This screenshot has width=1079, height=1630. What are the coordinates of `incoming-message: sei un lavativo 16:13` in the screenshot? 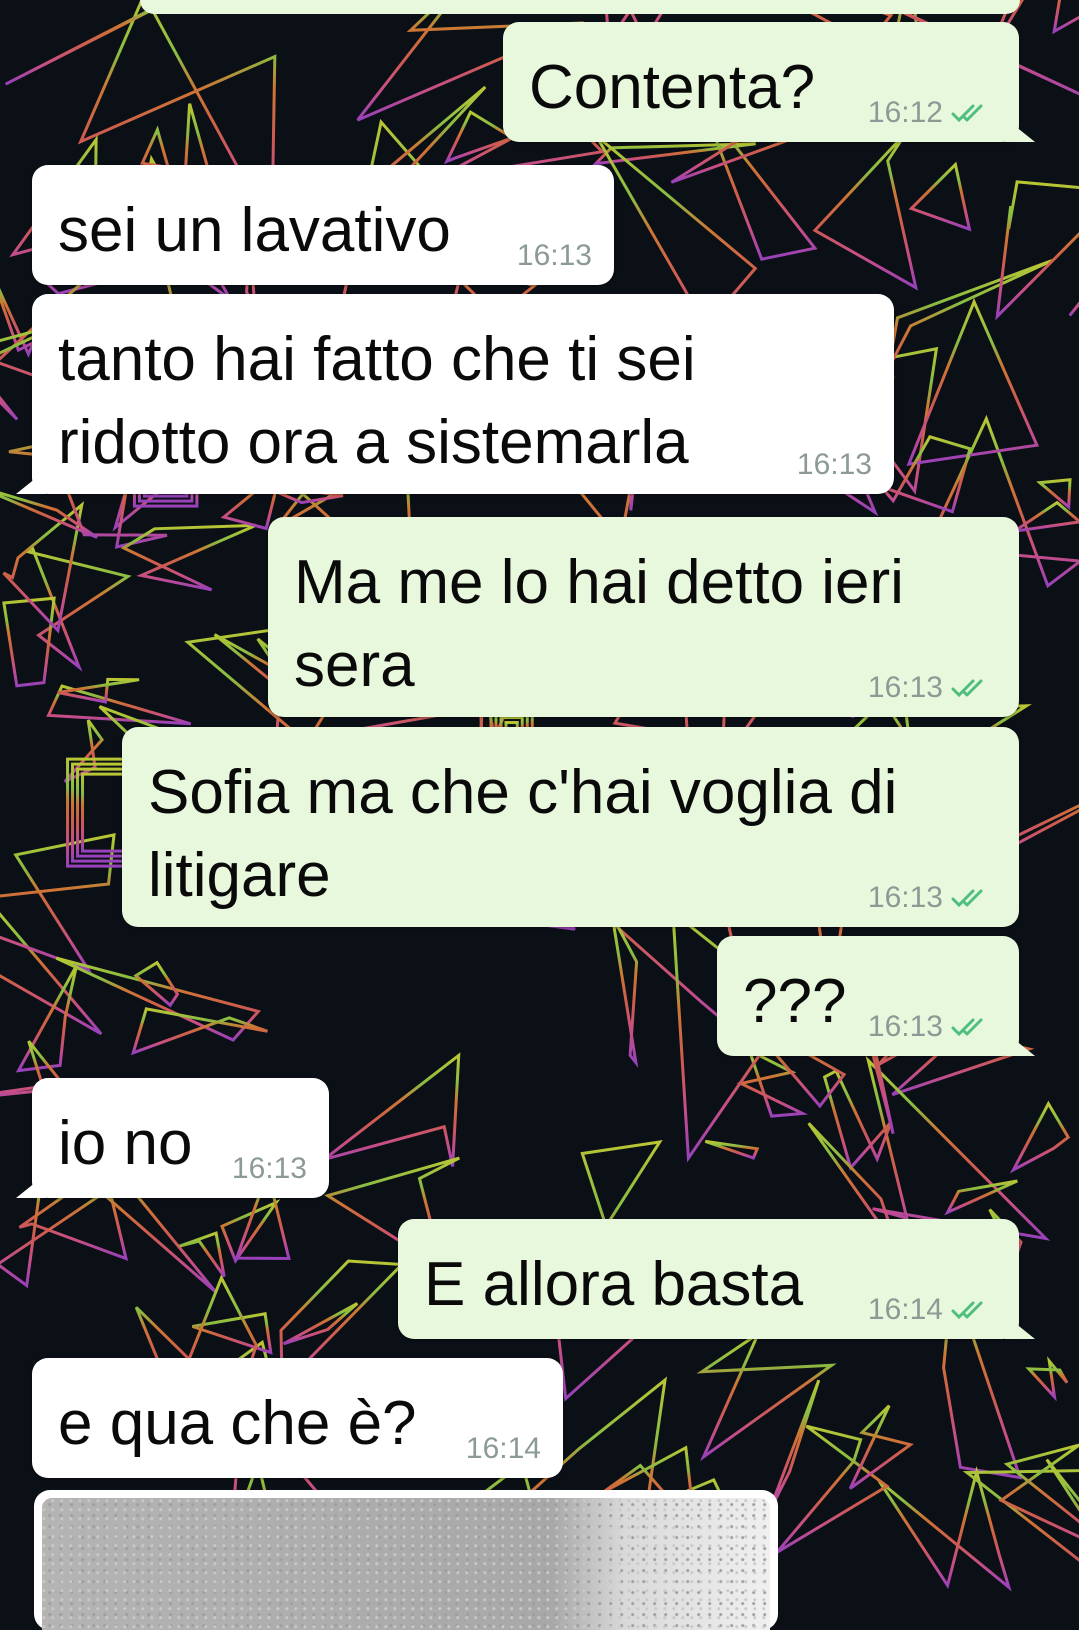 It's located at (323, 225).